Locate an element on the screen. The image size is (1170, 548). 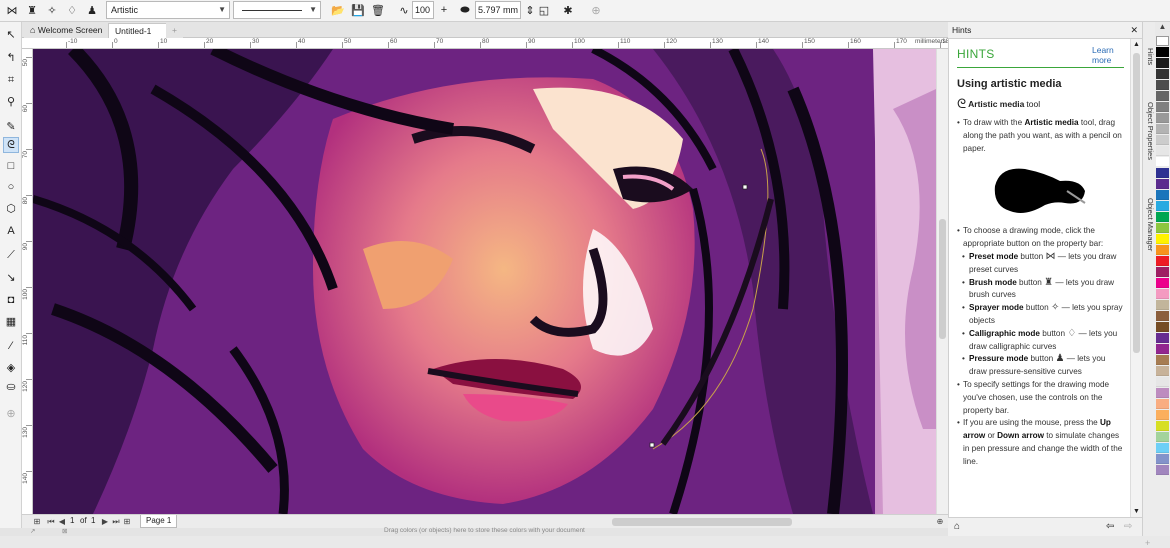
tab-object-manager: Object Manager is located at coordinates (1149, 224).